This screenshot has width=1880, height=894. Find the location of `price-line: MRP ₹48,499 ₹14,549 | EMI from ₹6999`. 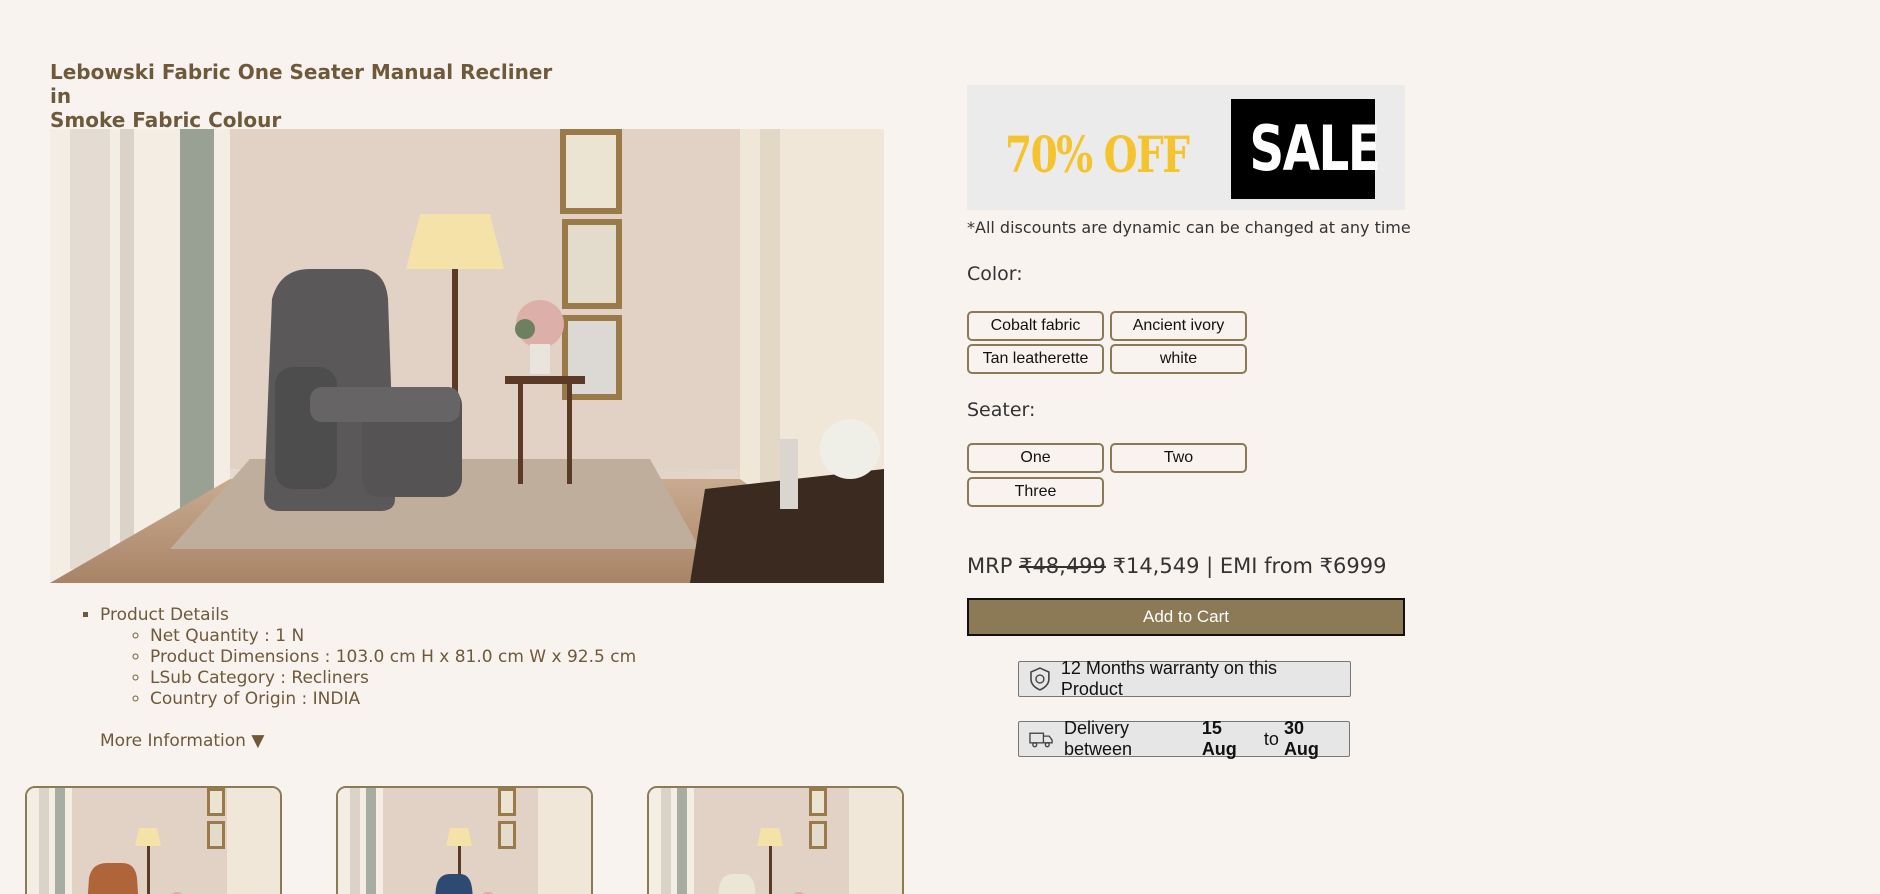

price-line: MRP ₹48,499 ₹14,549 | EMI from ₹6999 is located at coordinates (1176, 566).